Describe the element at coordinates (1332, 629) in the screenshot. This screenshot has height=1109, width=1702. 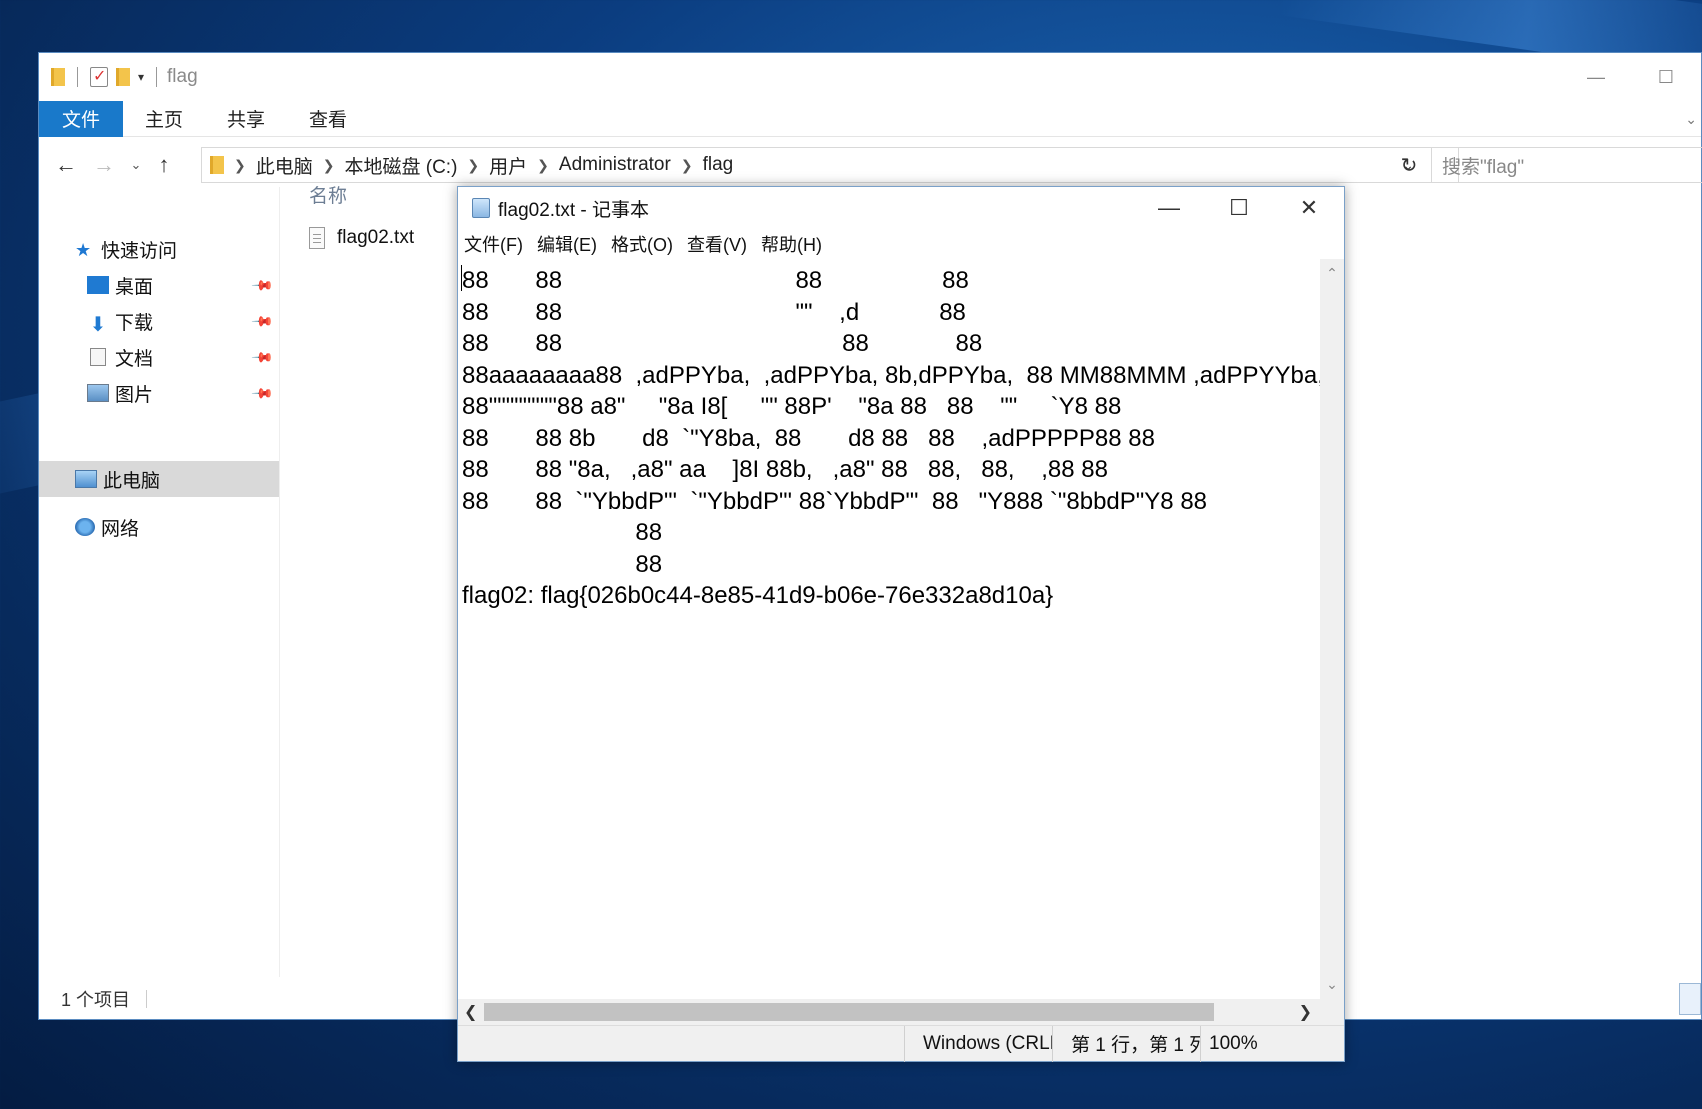
I see `vertical-scrollbar: ⌃ ⌄` at that location.